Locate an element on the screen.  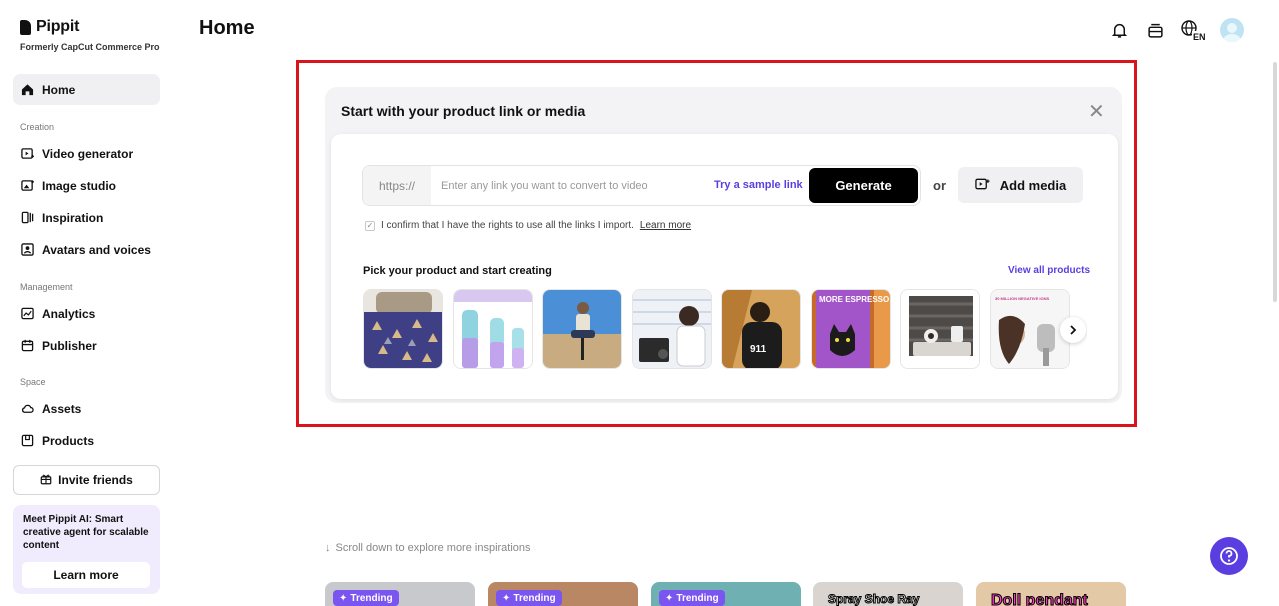
trending-card: Spray Shoe Ray is located at coordinates (888, 594).